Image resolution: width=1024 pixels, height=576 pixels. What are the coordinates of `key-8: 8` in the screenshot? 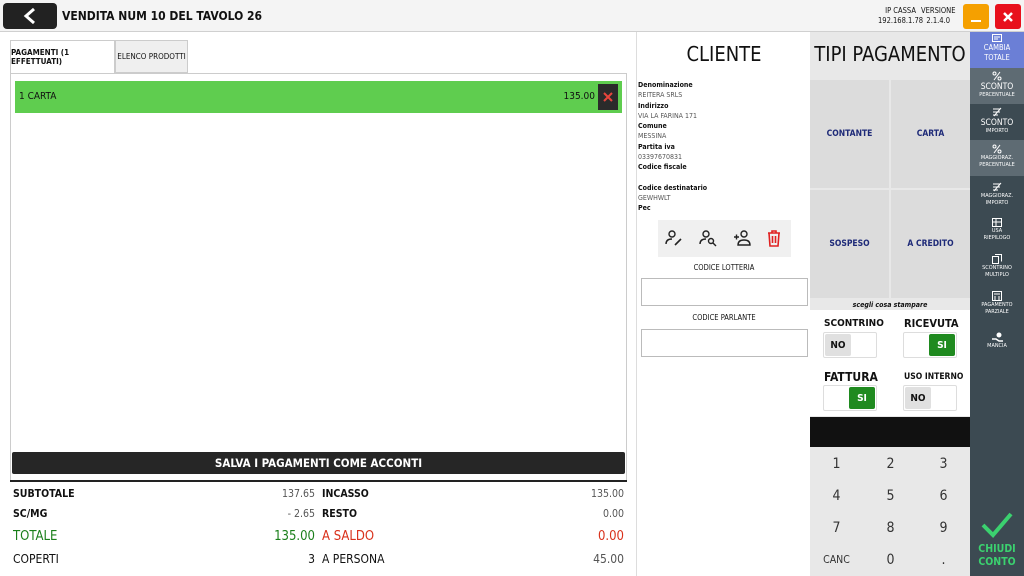 It's located at (890, 528).